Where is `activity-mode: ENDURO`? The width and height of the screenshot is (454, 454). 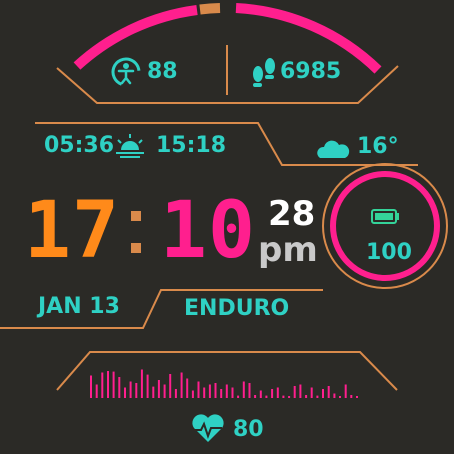
activity-mode: ENDURO is located at coordinates (236, 308).